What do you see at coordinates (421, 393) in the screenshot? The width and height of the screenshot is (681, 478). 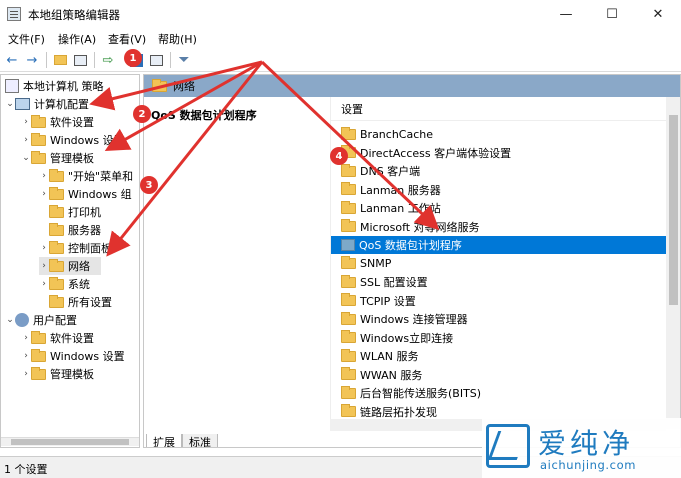 I see `settings-list-item-label: 后台智能传送服务(BITS)` at bounding box center [421, 393].